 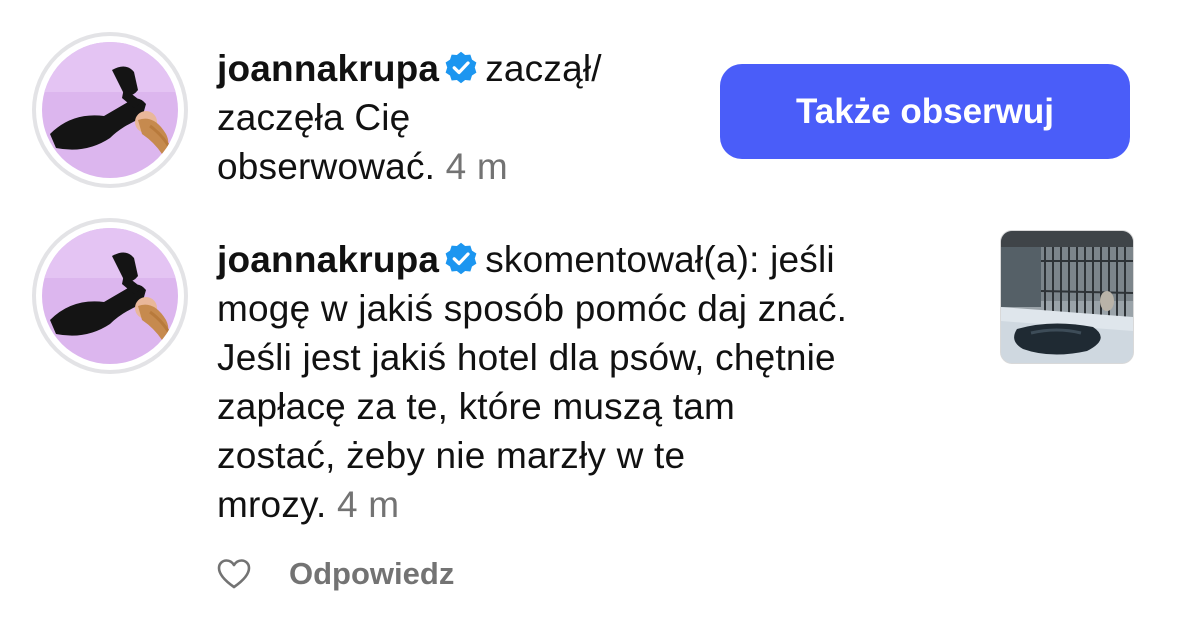 I want to click on comment-actions: Odpowiedz, so click(x=335, y=574).